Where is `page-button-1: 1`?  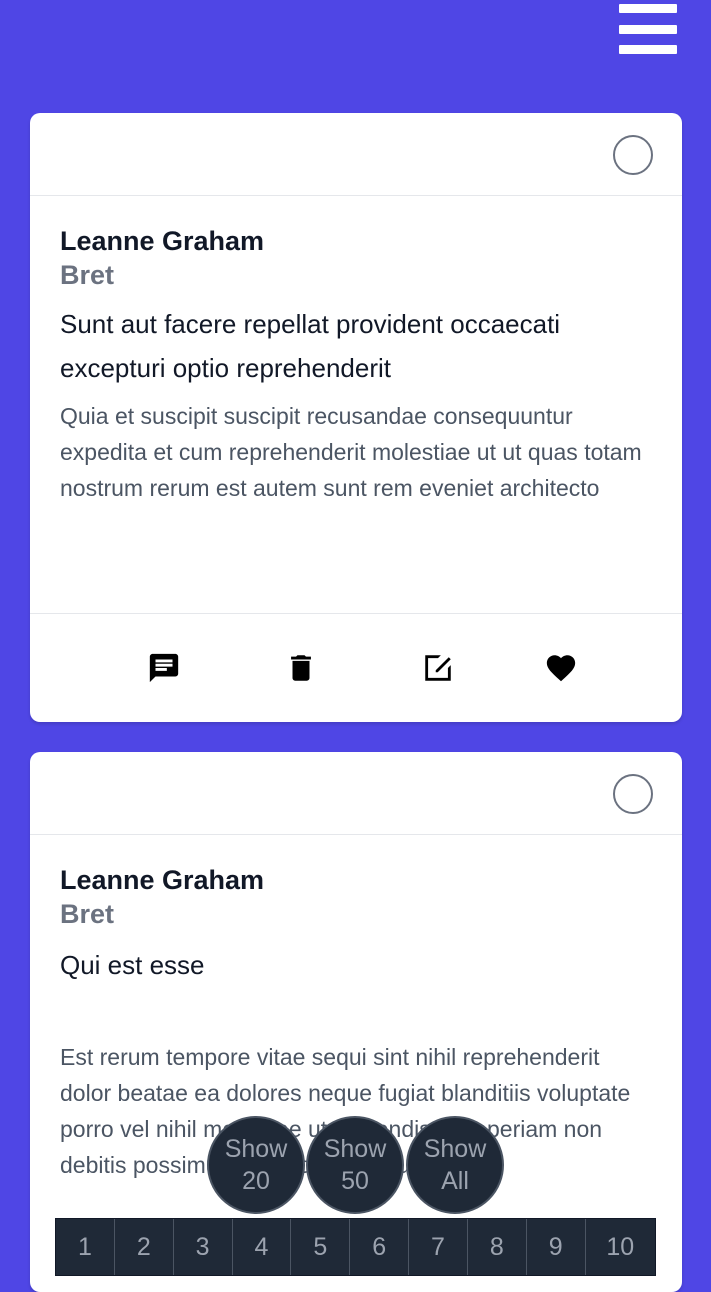 page-button-1: 1 is located at coordinates (85, 1247).